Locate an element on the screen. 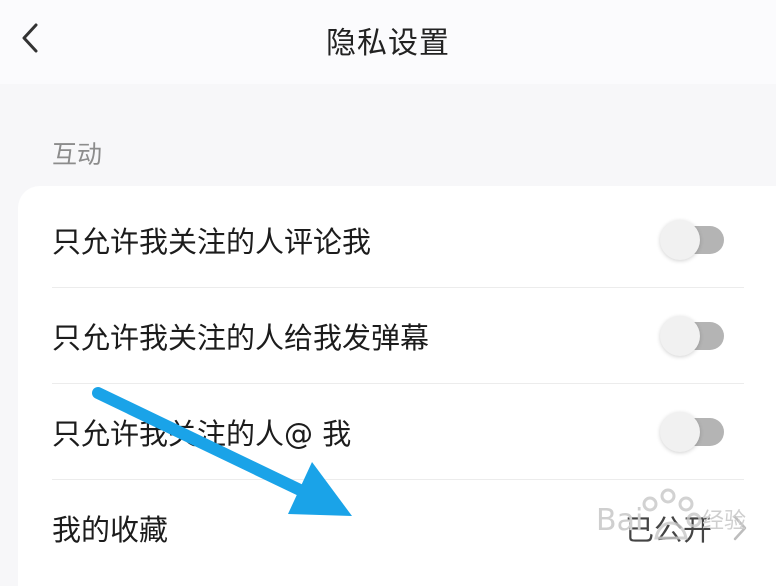 This screenshot has height=586, width=776. nav-bar: 隐私设置 is located at coordinates (388, 42).